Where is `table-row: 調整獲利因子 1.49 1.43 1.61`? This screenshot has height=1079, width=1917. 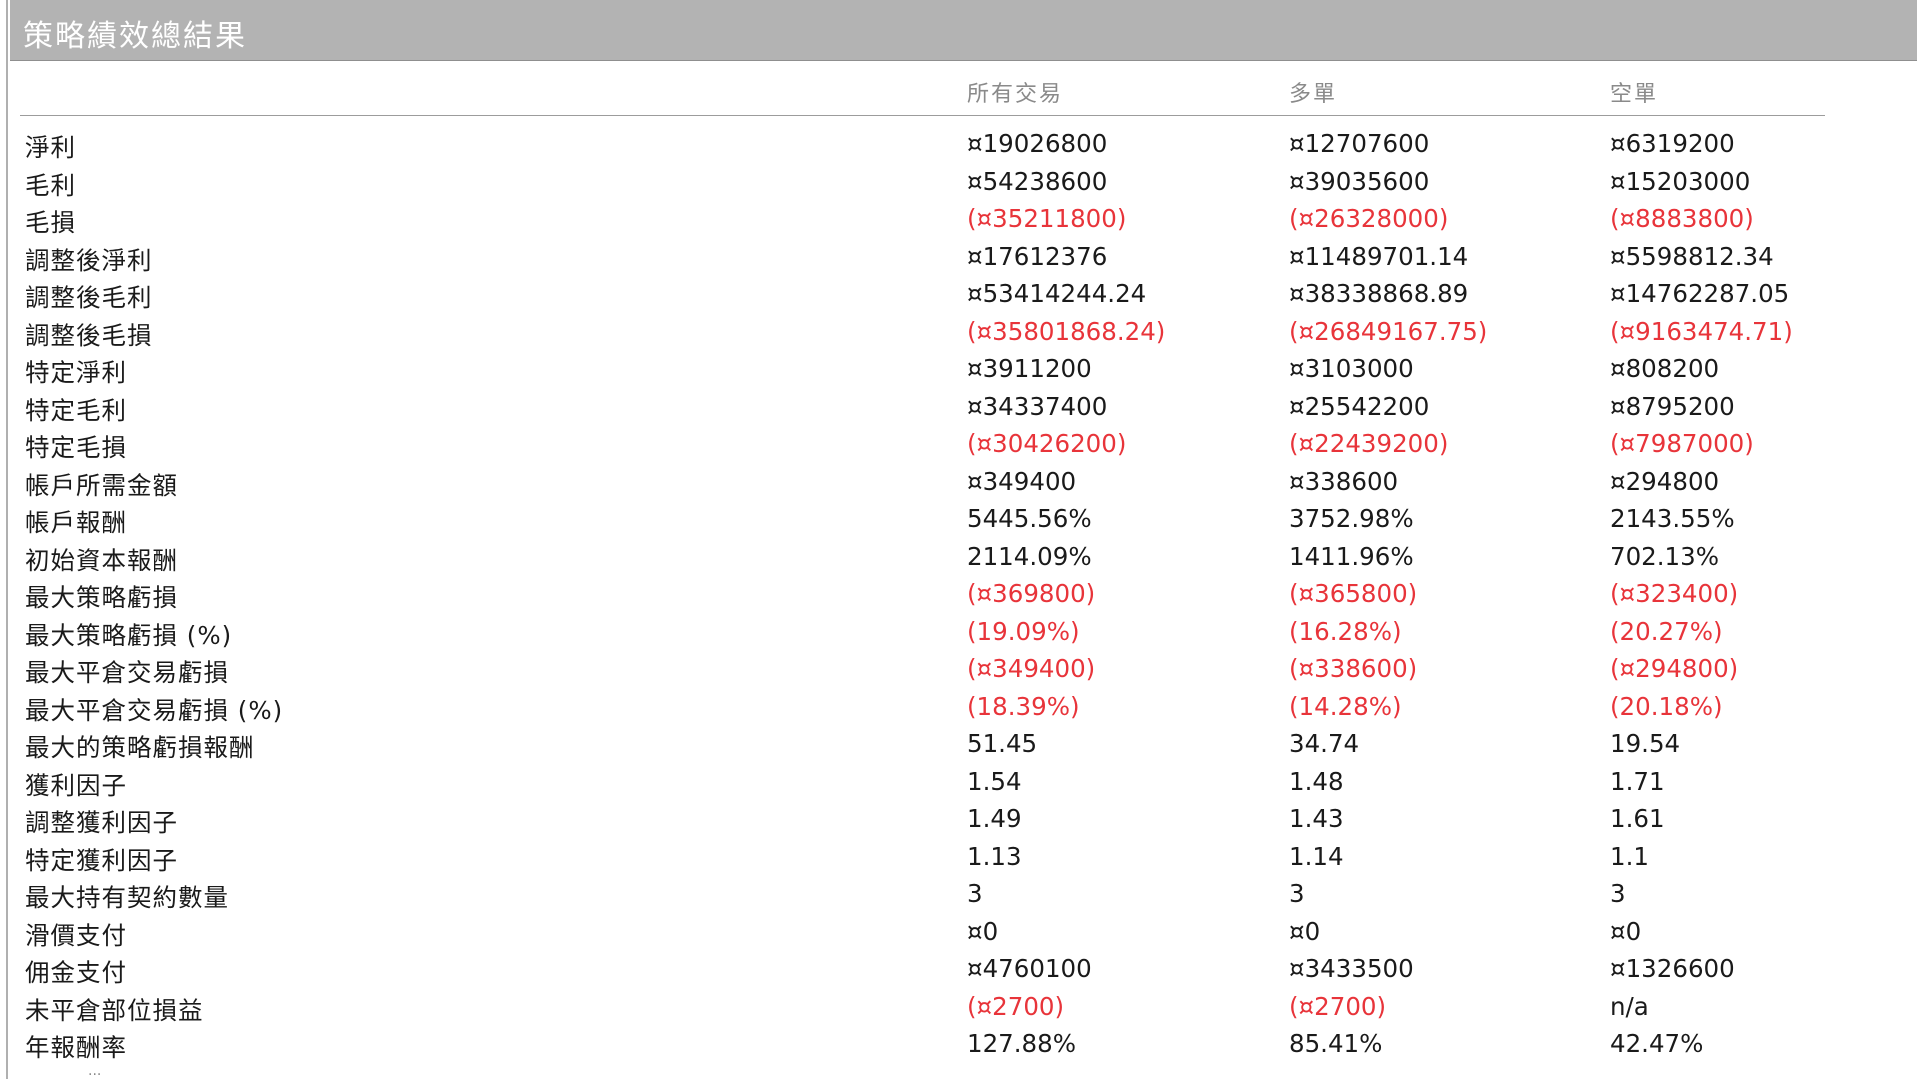 table-row: 調整獲利因子 1.49 1.43 1.61 is located at coordinates (958, 821).